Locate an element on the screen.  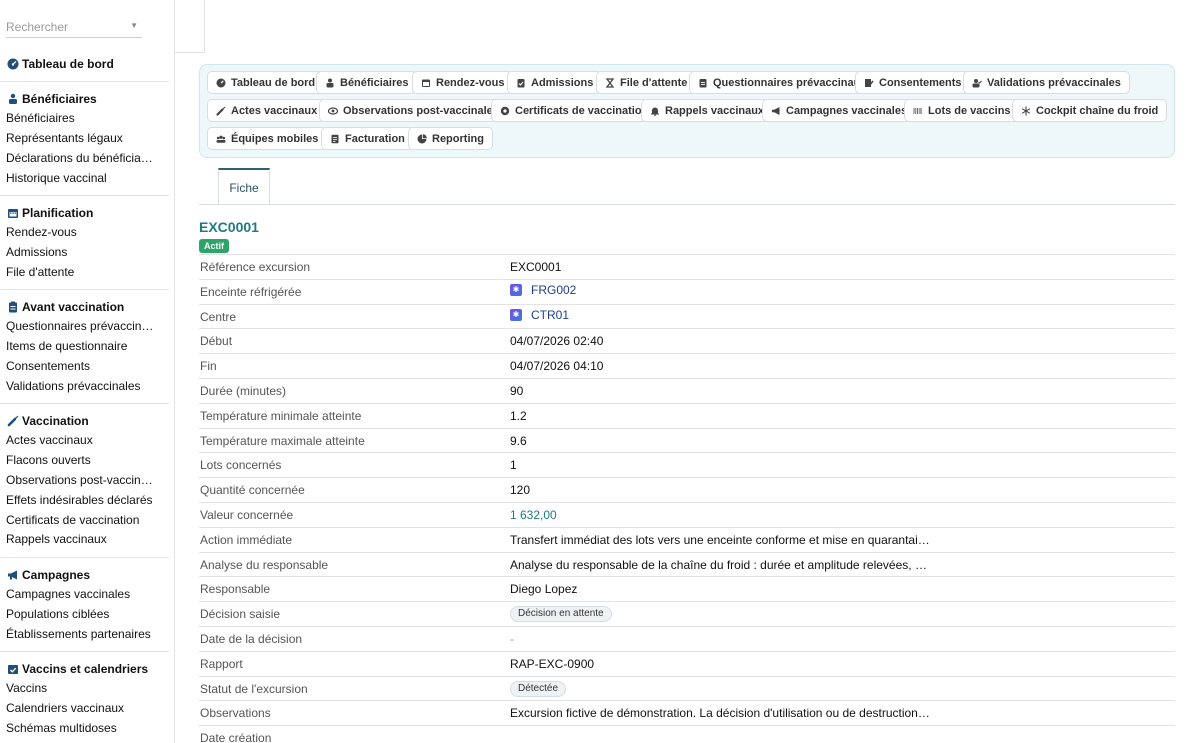
nav-reporting: Reporting is located at coordinates (450, 138).